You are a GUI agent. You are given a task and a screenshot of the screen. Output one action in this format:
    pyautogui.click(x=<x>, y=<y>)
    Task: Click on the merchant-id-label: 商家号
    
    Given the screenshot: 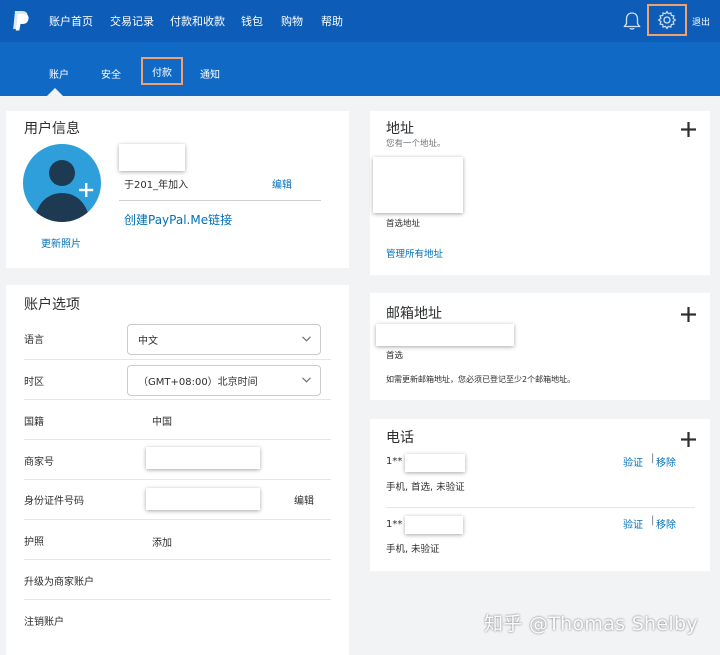 What is the action you would take?
    pyautogui.click(x=39, y=462)
    